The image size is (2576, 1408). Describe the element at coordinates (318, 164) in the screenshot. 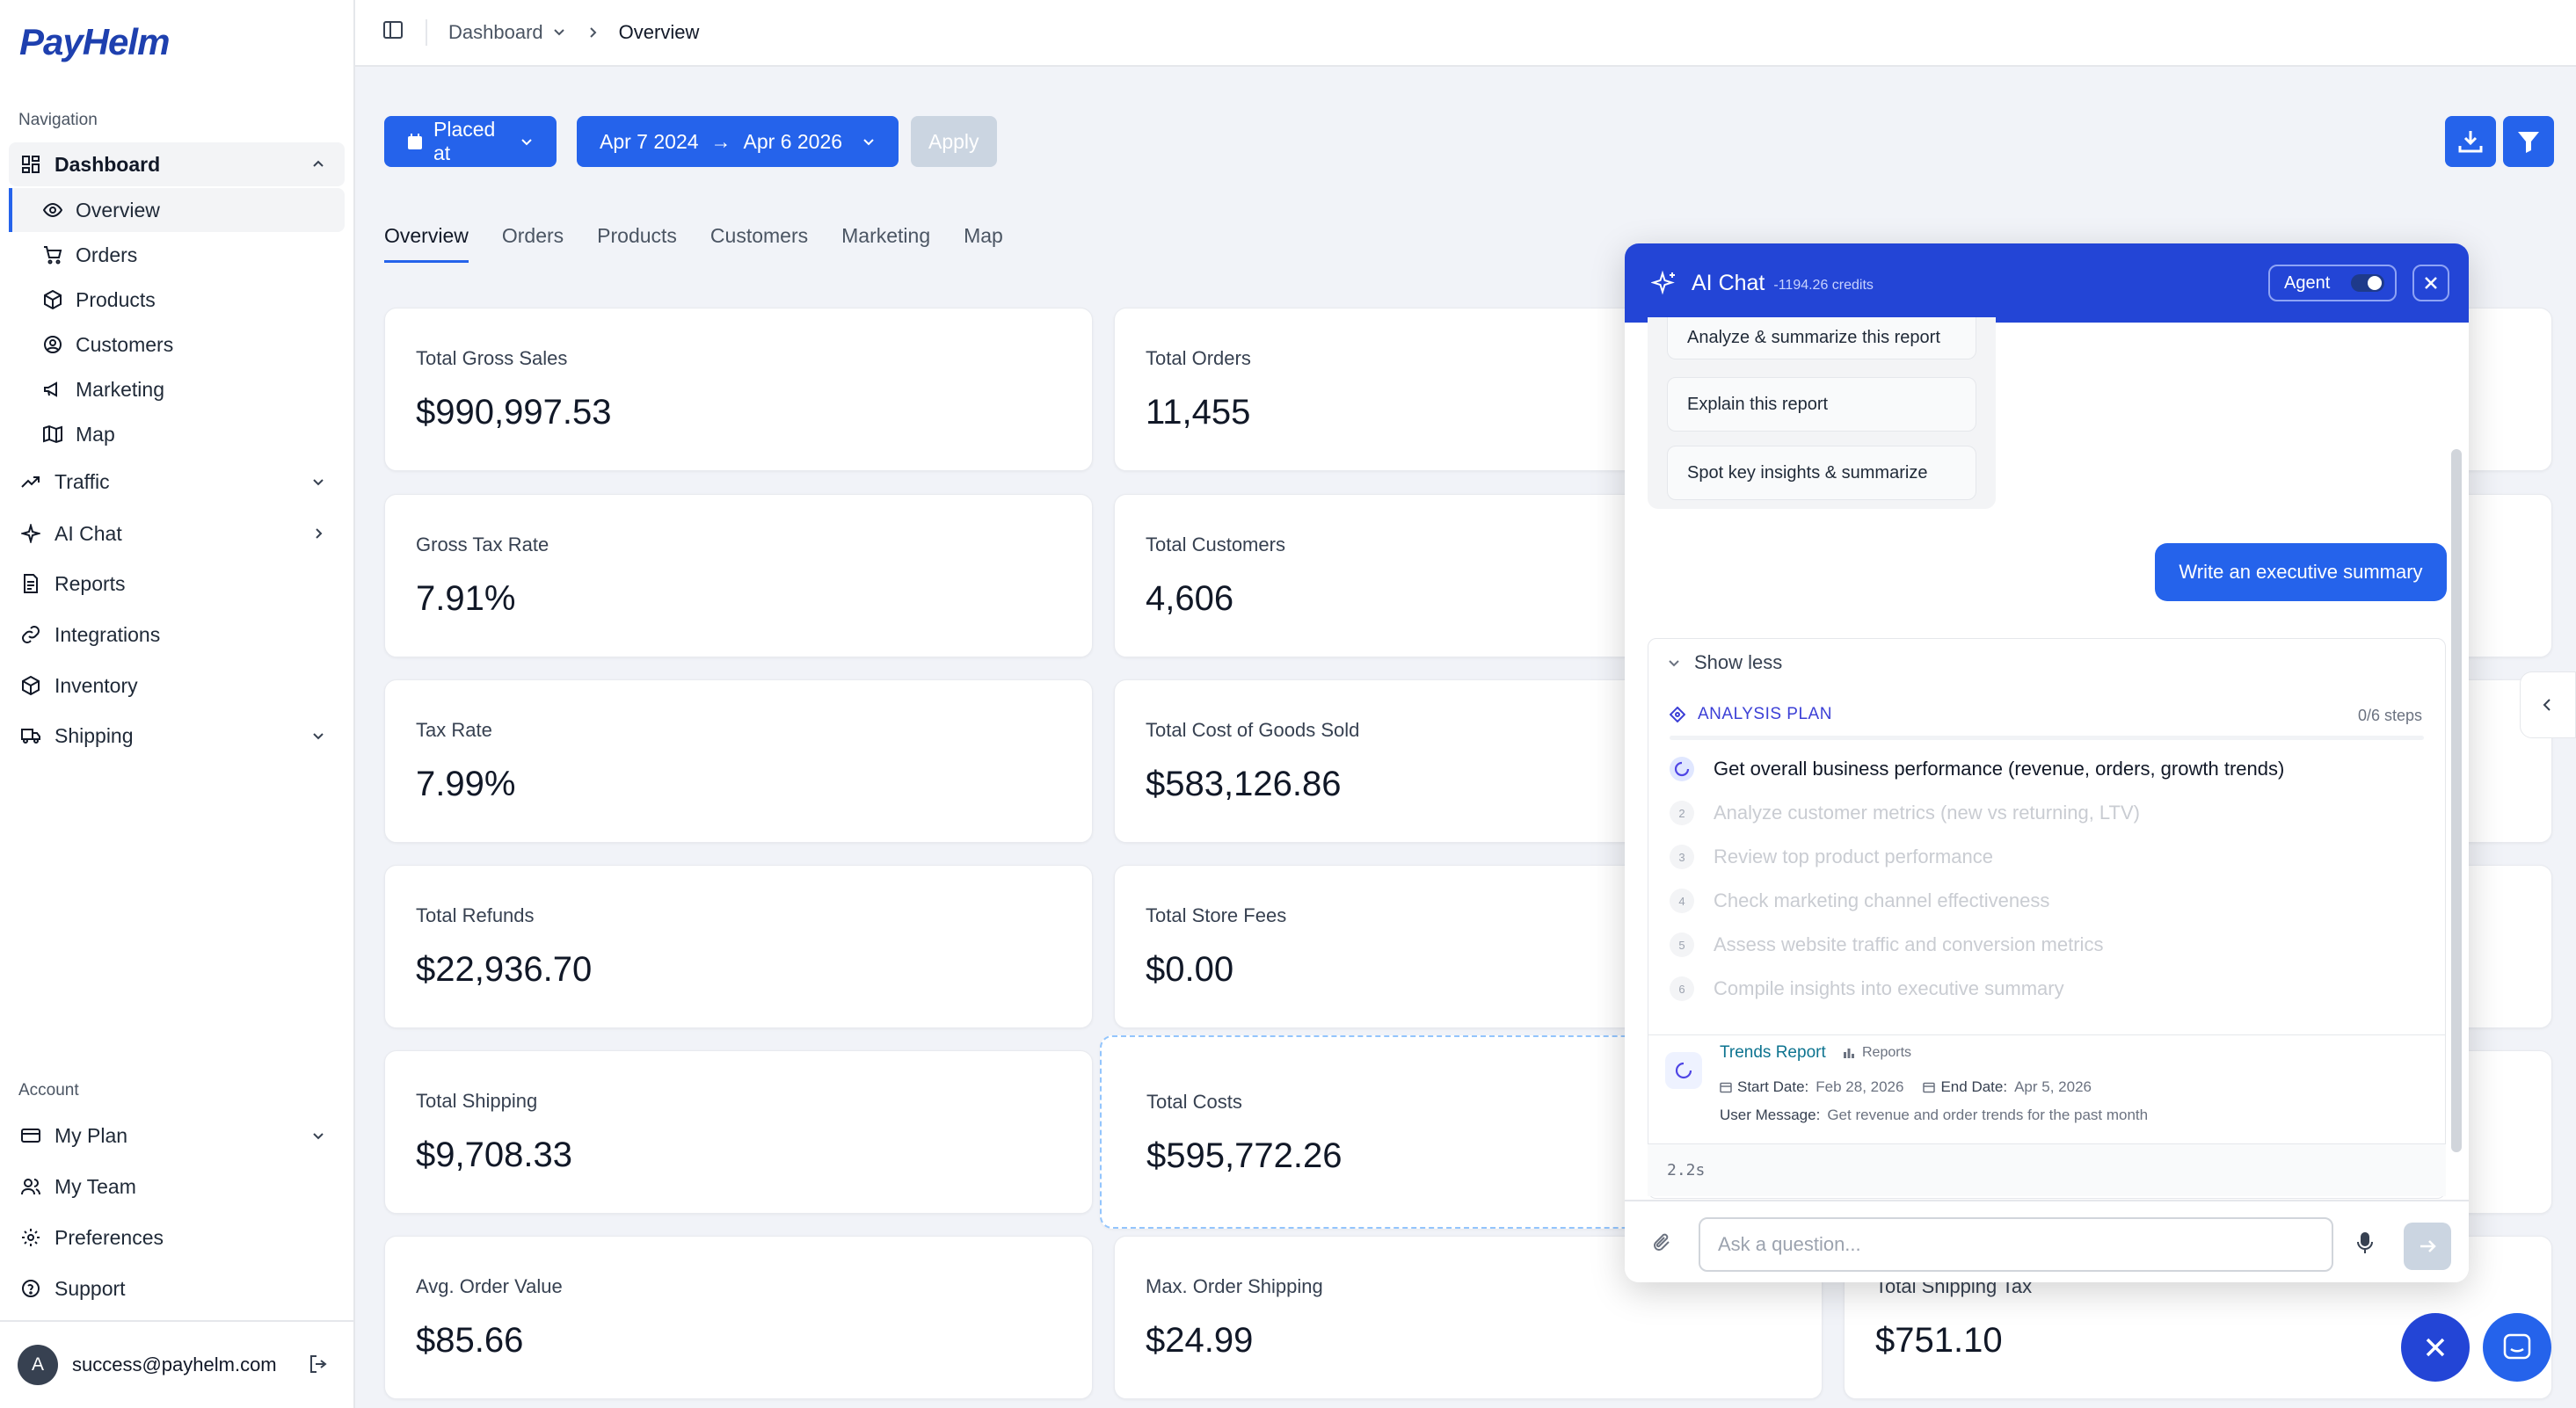

I see `chevron-up-icon` at that location.